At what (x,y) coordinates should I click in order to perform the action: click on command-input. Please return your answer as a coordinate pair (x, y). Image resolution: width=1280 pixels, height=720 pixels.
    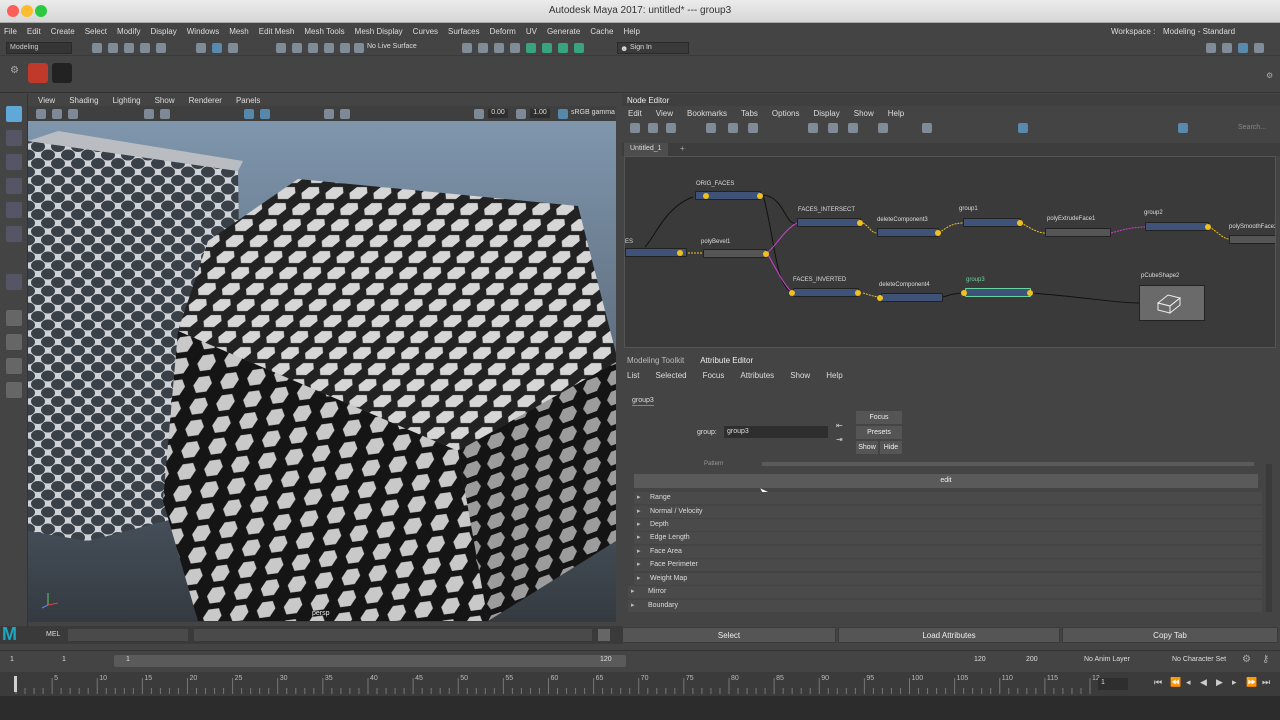
    Looking at the image, I should click on (128, 635).